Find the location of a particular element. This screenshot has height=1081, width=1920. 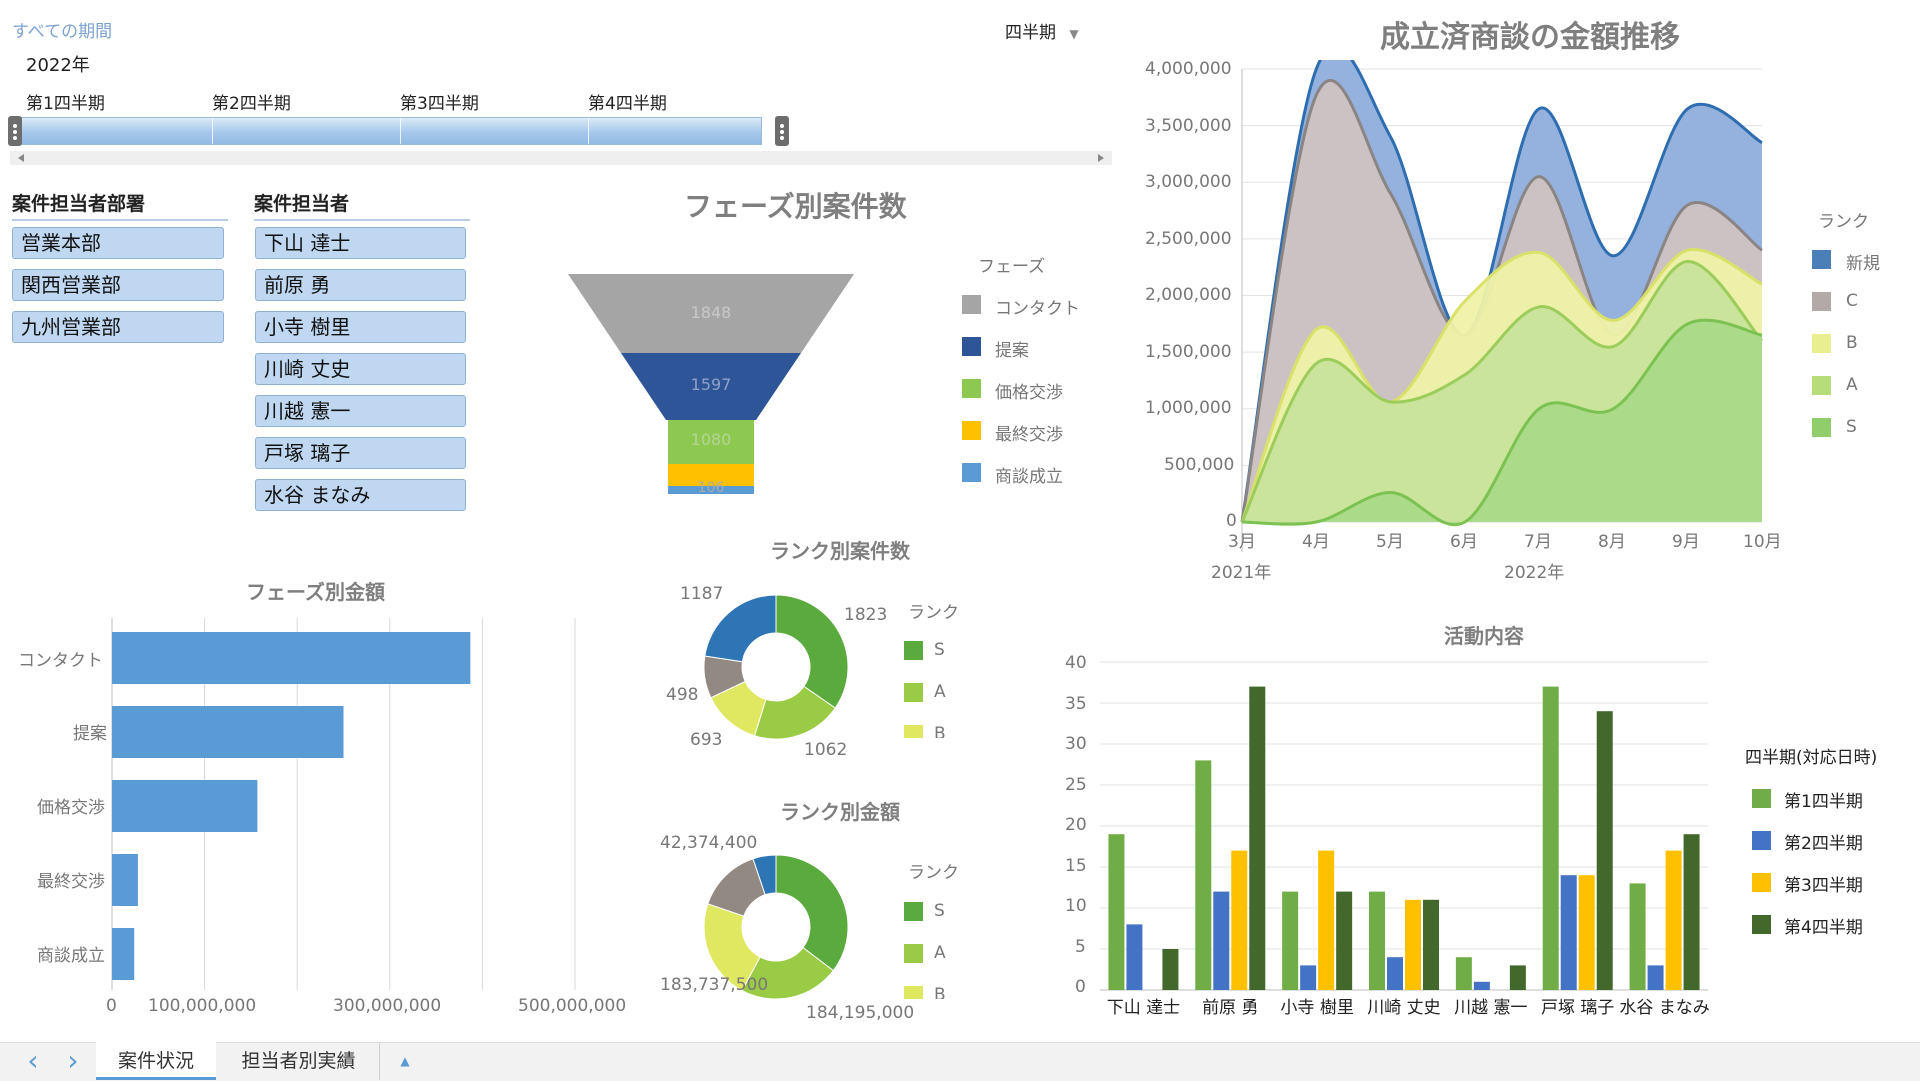

timeline-right-handle is located at coordinates (782, 131).